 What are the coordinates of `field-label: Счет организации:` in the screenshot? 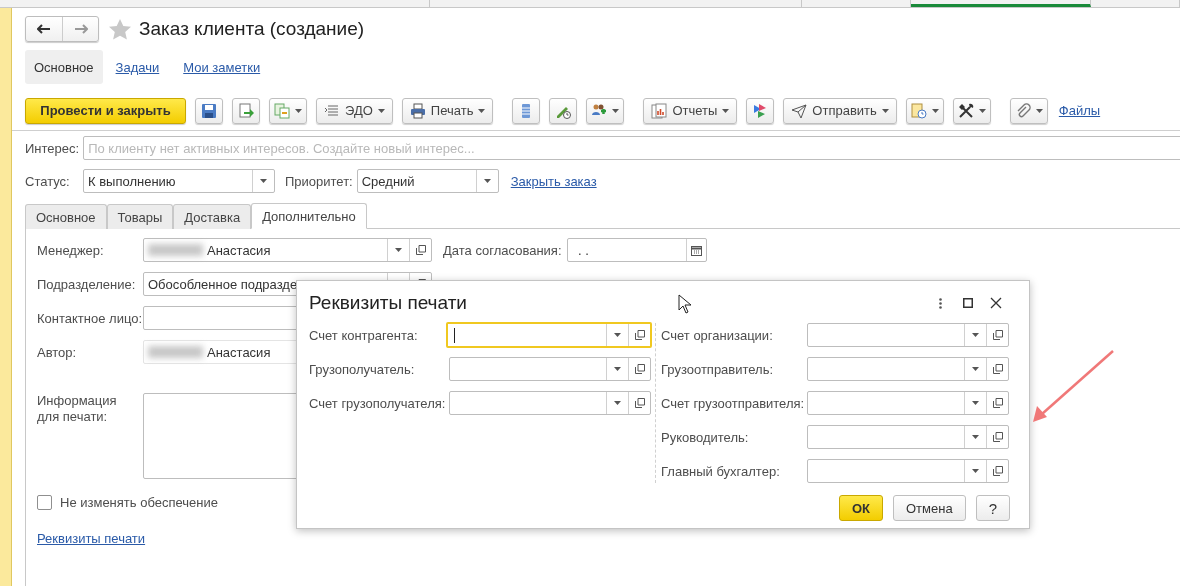 It's located at (717, 335).